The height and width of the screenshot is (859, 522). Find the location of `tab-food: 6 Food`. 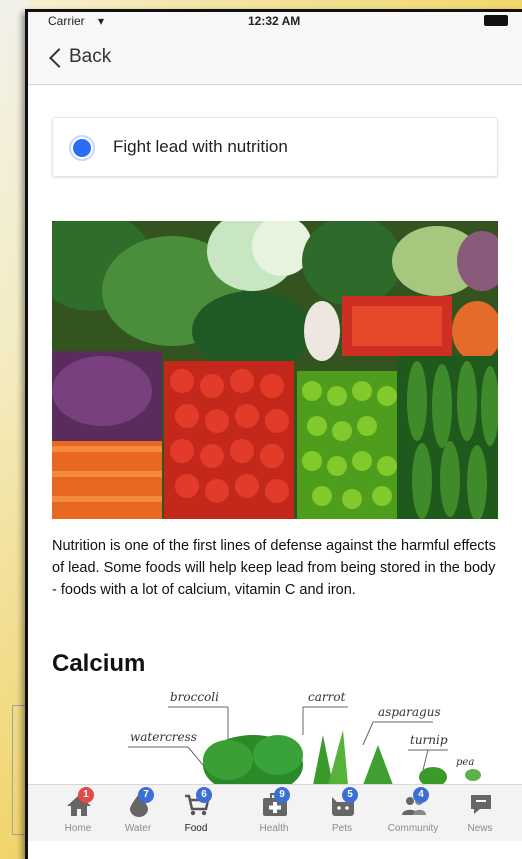

tab-food: 6 Food is located at coordinates (196, 813).